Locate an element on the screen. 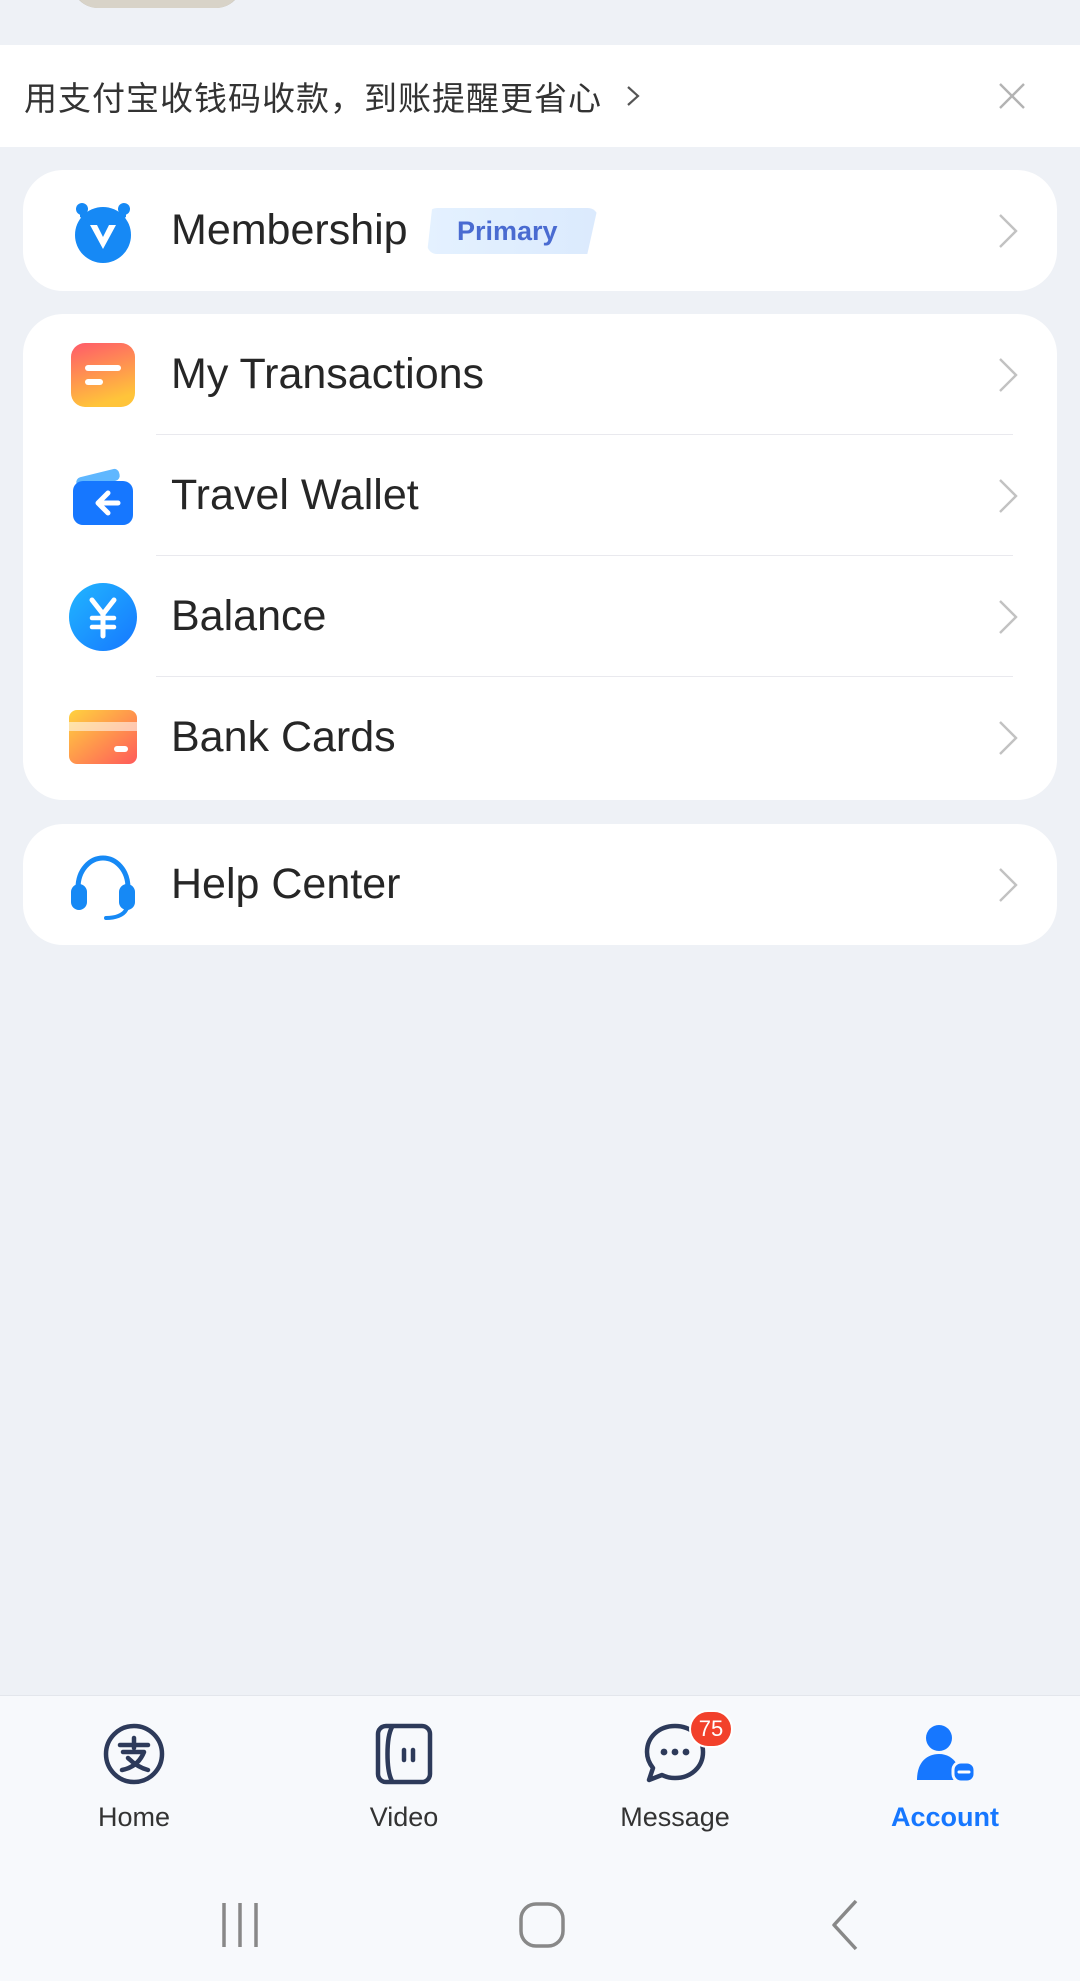 This screenshot has width=1080, height=1981. system-nav-bar is located at coordinates (540, 1923).